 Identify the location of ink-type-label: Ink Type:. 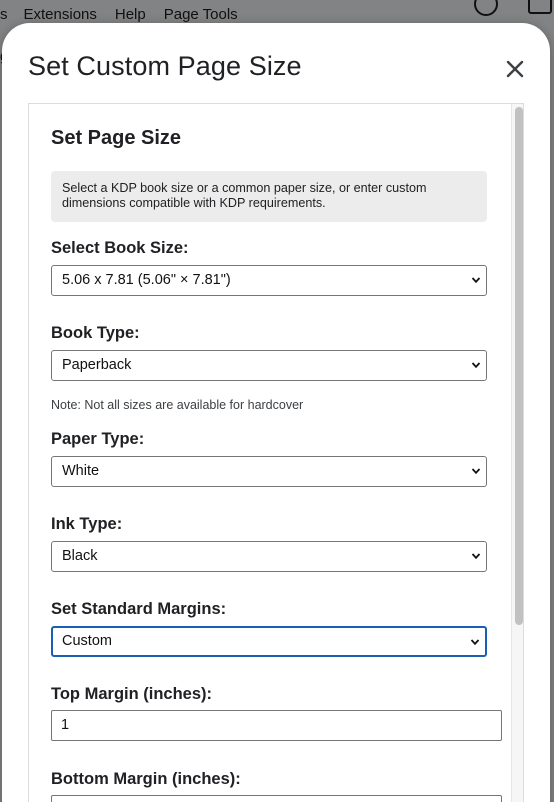
(87, 524).